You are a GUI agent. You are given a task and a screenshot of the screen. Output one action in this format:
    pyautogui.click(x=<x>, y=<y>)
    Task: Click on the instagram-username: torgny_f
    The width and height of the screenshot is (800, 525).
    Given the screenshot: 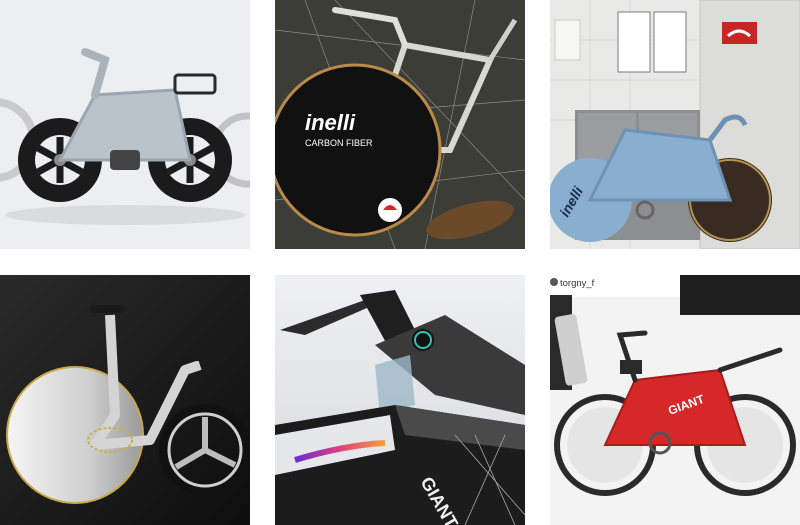 What is the action you would take?
    pyautogui.click(x=577, y=283)
    